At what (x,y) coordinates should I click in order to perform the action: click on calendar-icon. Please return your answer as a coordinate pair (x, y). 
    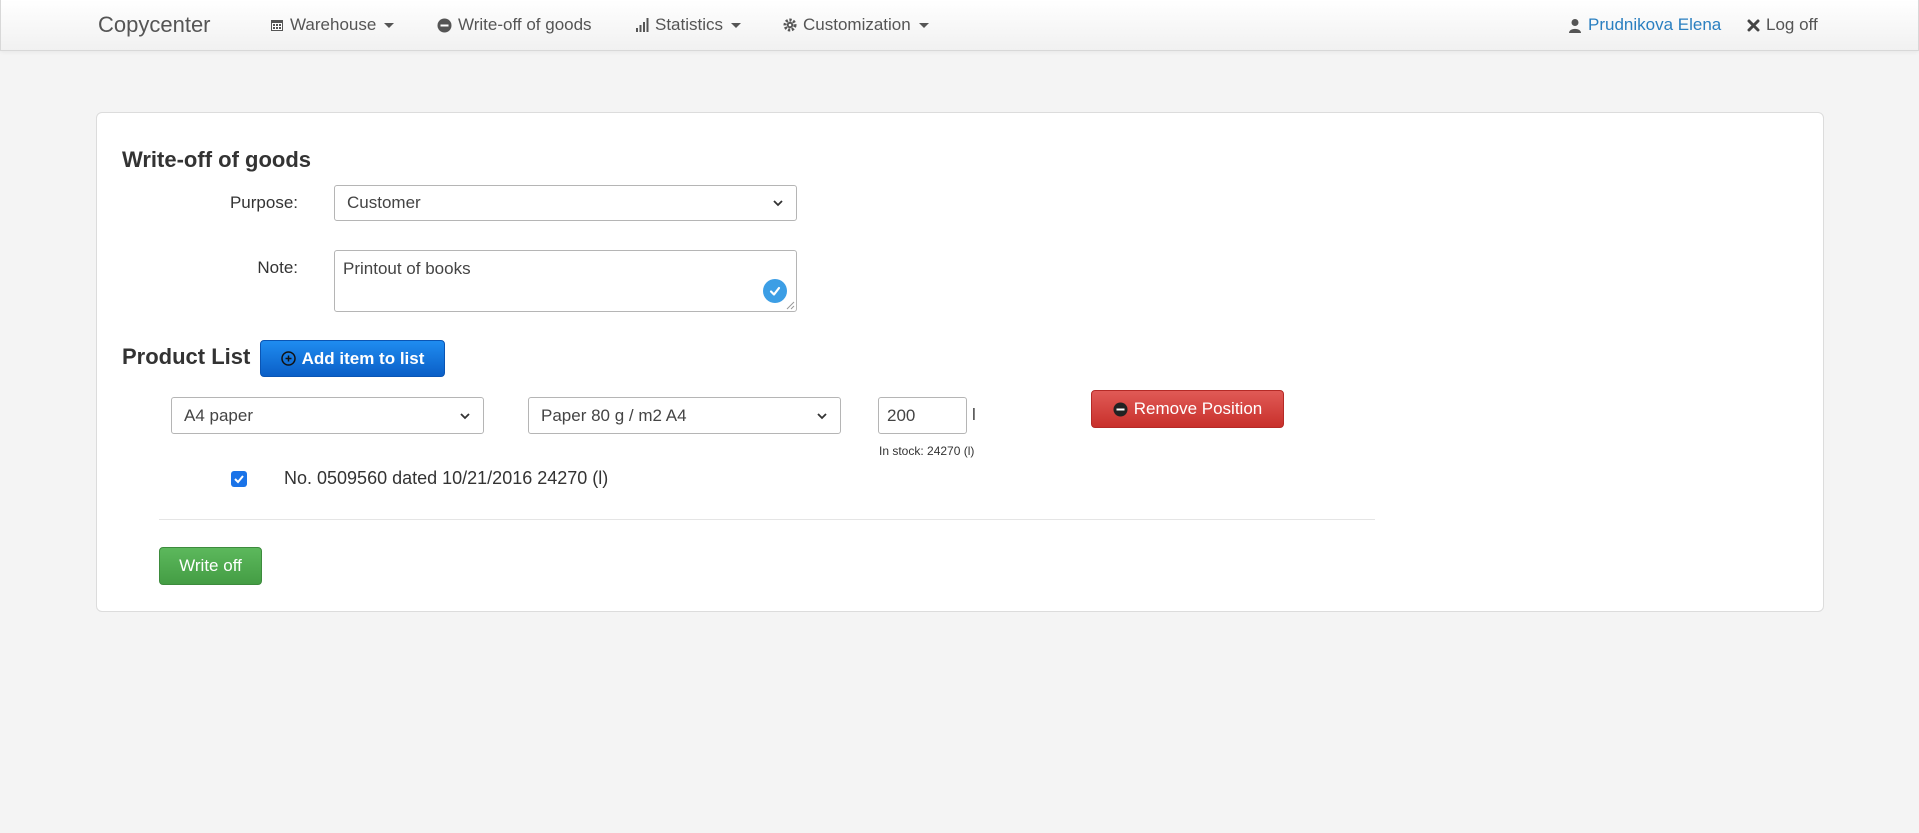
    Looking at the image, I should click on (277, 25).